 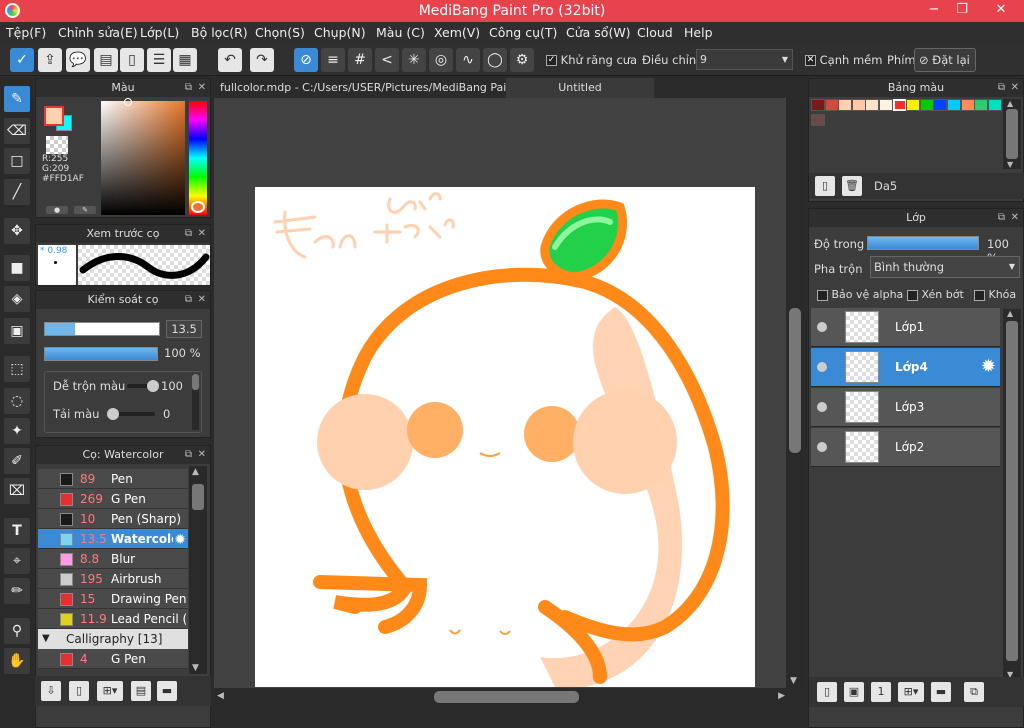 What do you see at coordinates (113, 499) in the screenshot?
I see `brush-item: 269 G Pen` at bounding box center [113, 499].